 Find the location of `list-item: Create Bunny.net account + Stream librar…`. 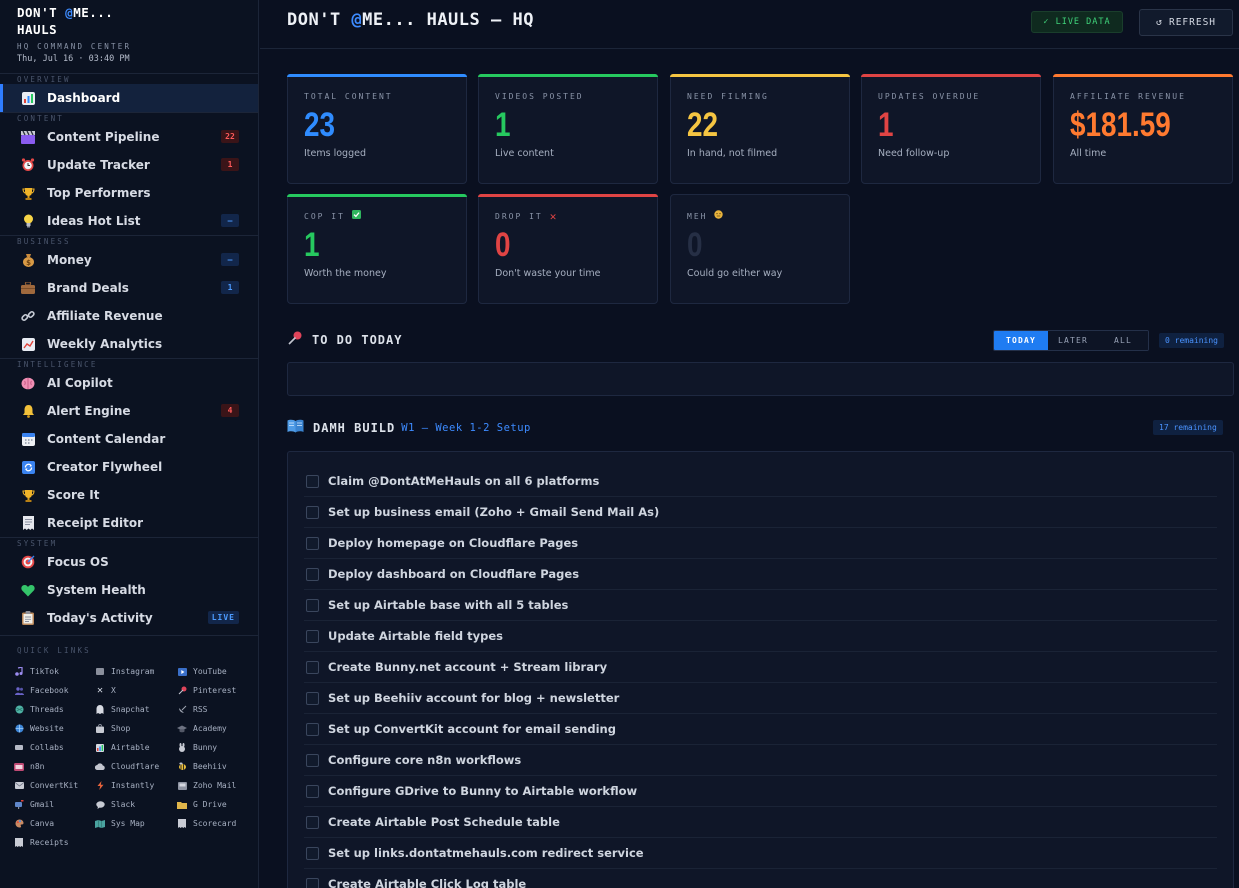

list-item: Create Bunny.net account + Stream librar… is located at coordinates (760, 667).